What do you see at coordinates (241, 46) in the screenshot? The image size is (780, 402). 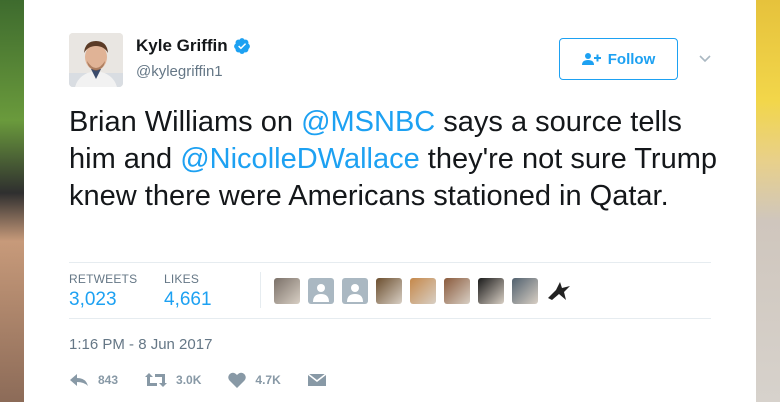 I see `verified-badge-icon` at bounding box center [241, 46].